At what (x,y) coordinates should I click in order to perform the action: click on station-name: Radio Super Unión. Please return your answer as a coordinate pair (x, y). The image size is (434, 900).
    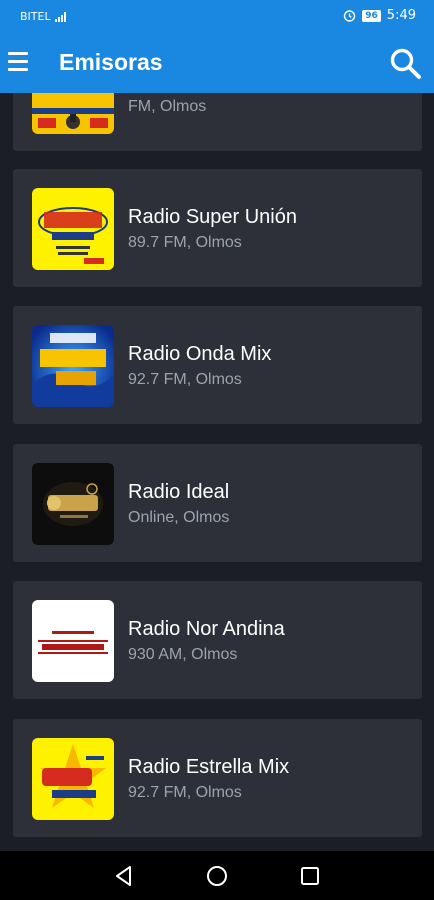
    Looking at the image, I should click on (212, 217).